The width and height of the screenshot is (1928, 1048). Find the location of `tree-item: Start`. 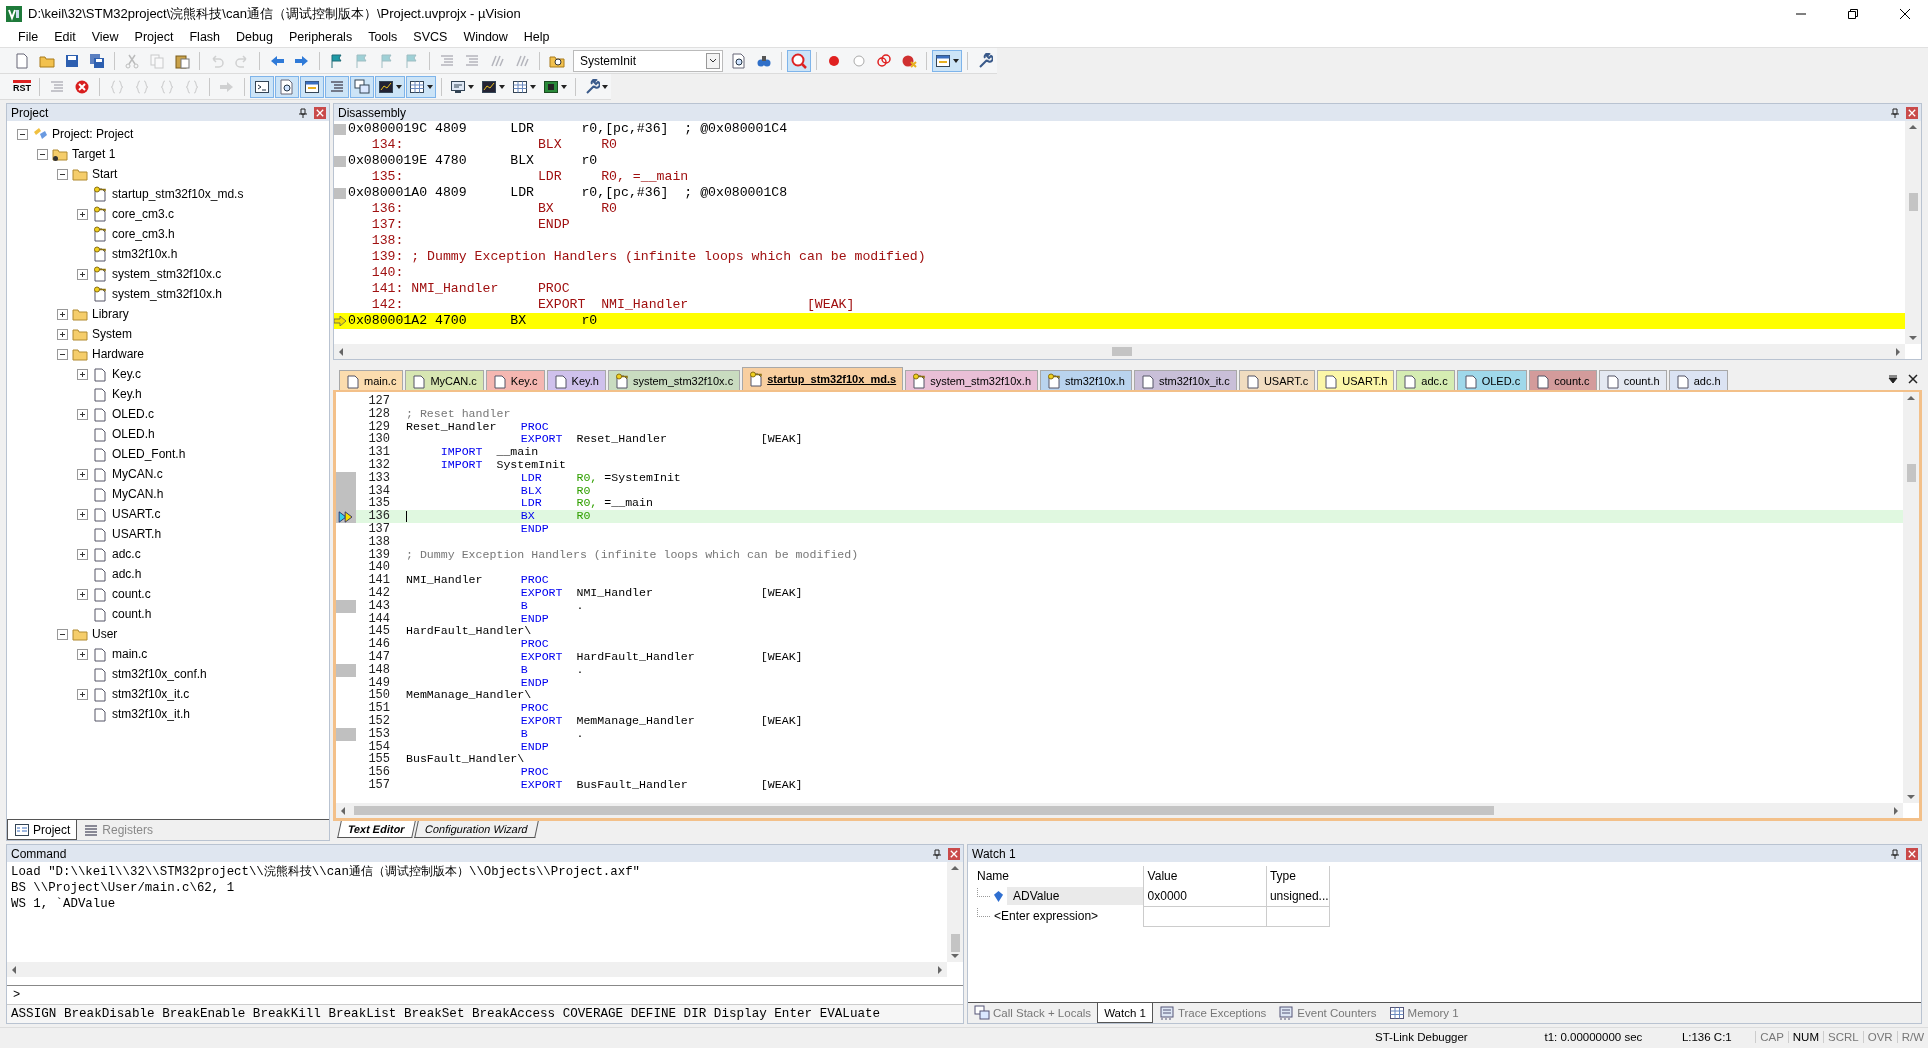

tree-item: Start is located at coordinates (105, 174).